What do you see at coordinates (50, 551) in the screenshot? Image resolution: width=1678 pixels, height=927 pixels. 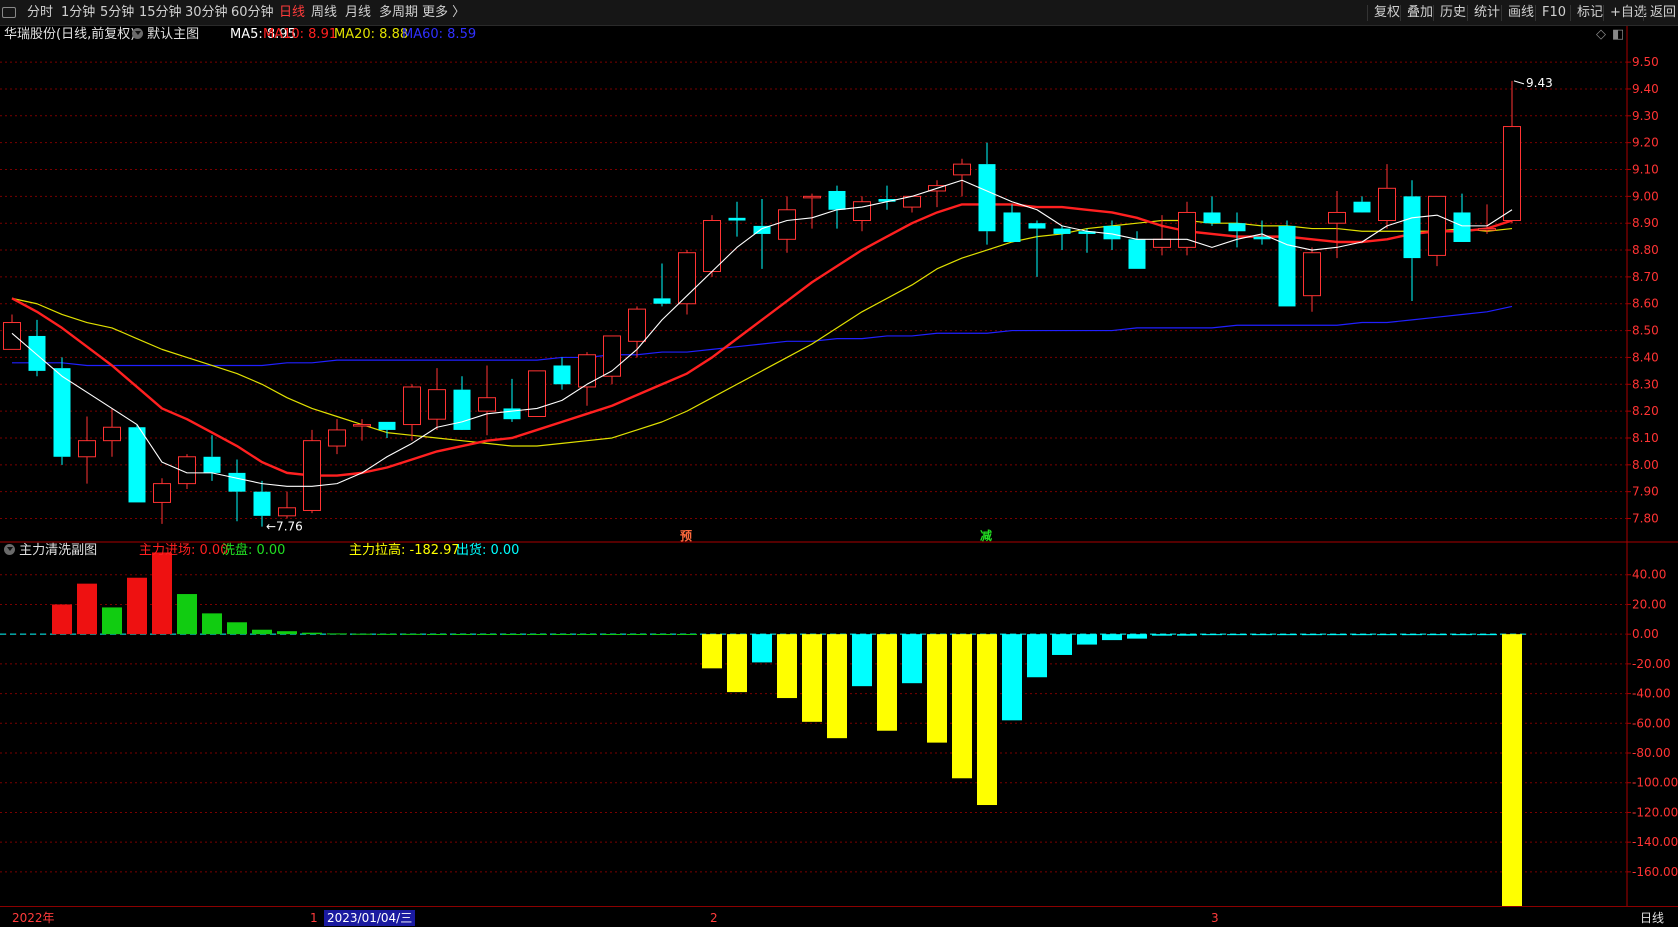 I see `sub-chart-selector: 主力清洗副图` at bounding box center [50, 551].